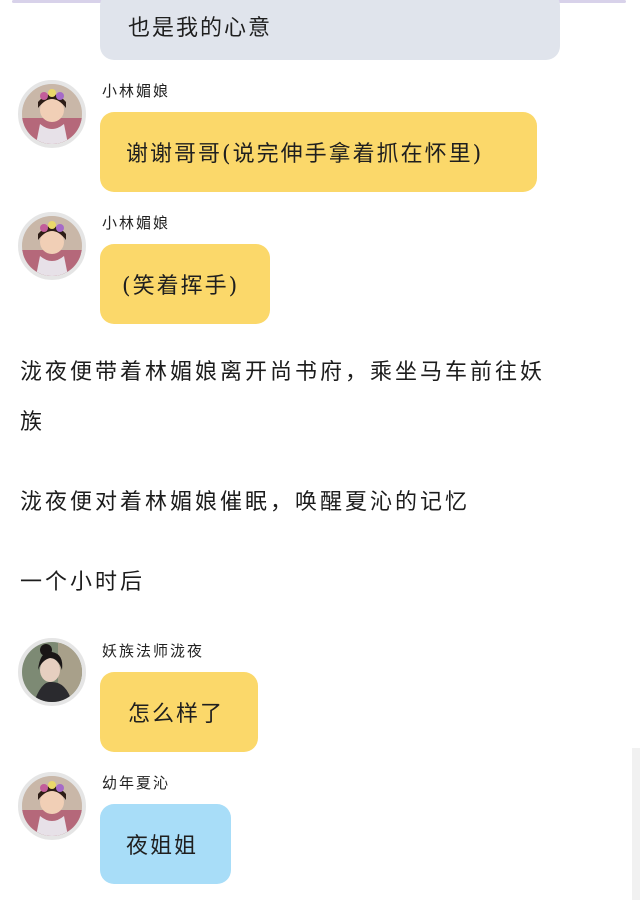 The width and height of the screenshot is (640, 900). I want to click on narration-text: 泷夜便对着林媚娘催眠，唤醒夏沁的记忆, so click(245, 503).